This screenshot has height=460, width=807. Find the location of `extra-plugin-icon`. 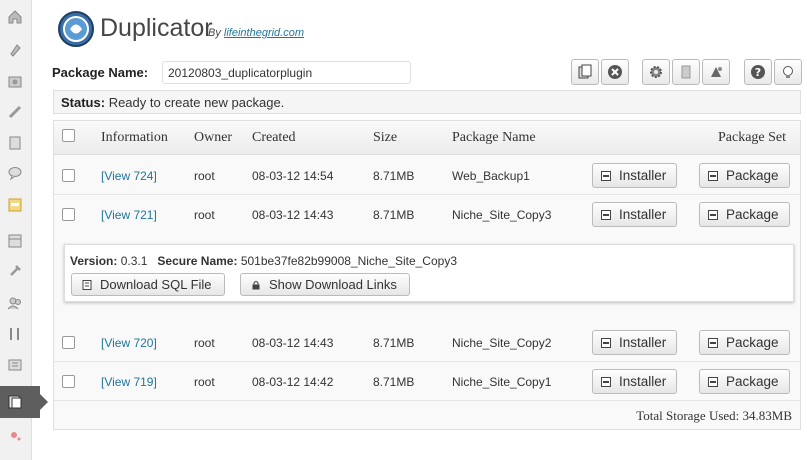

extra-plugin-icon is located at coordinates (15, 436).